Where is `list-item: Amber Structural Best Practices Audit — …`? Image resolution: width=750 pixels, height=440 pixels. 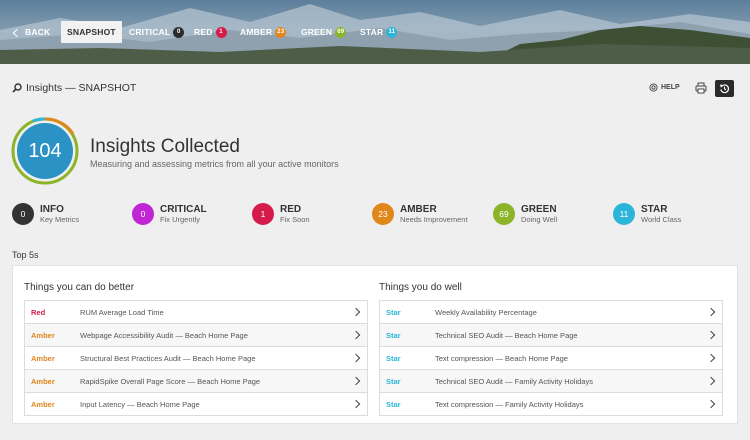 list-item: Amber Structural Best Practices Audit — … is located at coordinates (196, 358).